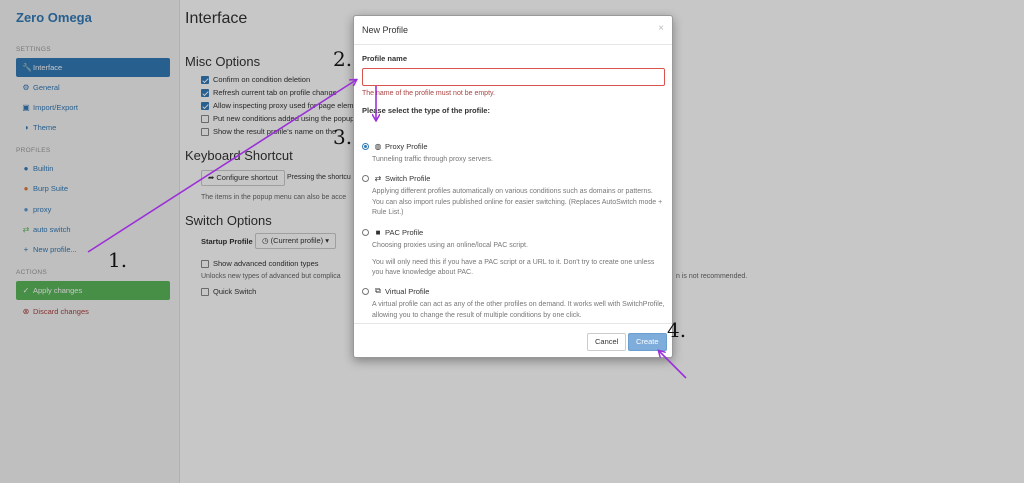  I want to click on dialog-title: New Profile, so click(385, 30).